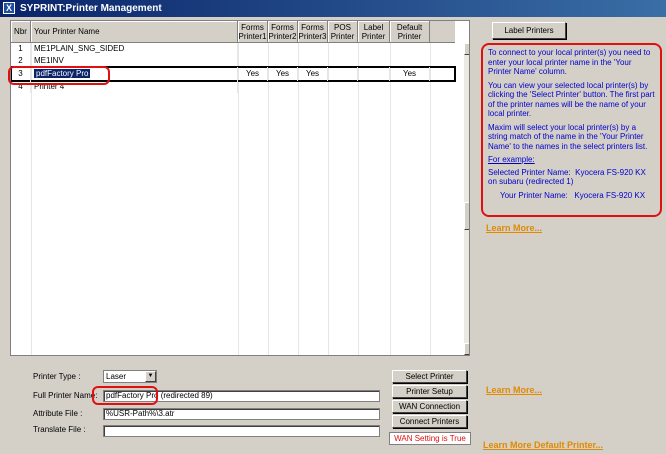  I want to click on row-printer-name: ME1PLAIN_SNG_SIDED, so click(134, 49).